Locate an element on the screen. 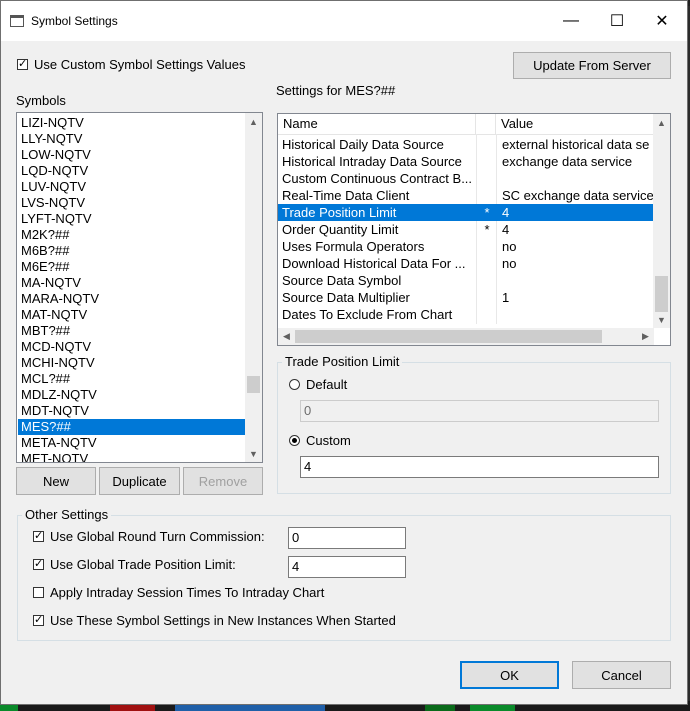  symbol-list-item: M6B?## is located at coordinates (132, 251).